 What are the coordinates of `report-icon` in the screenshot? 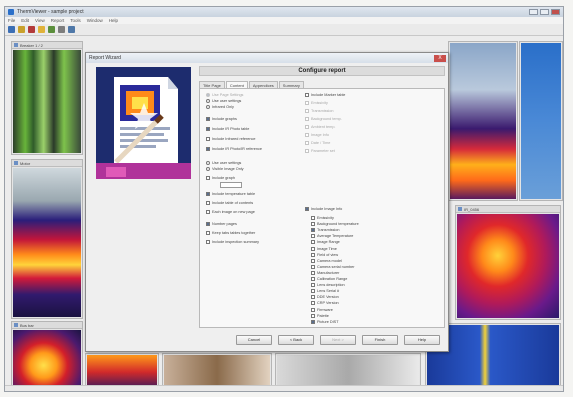 It's located at (71, 29).